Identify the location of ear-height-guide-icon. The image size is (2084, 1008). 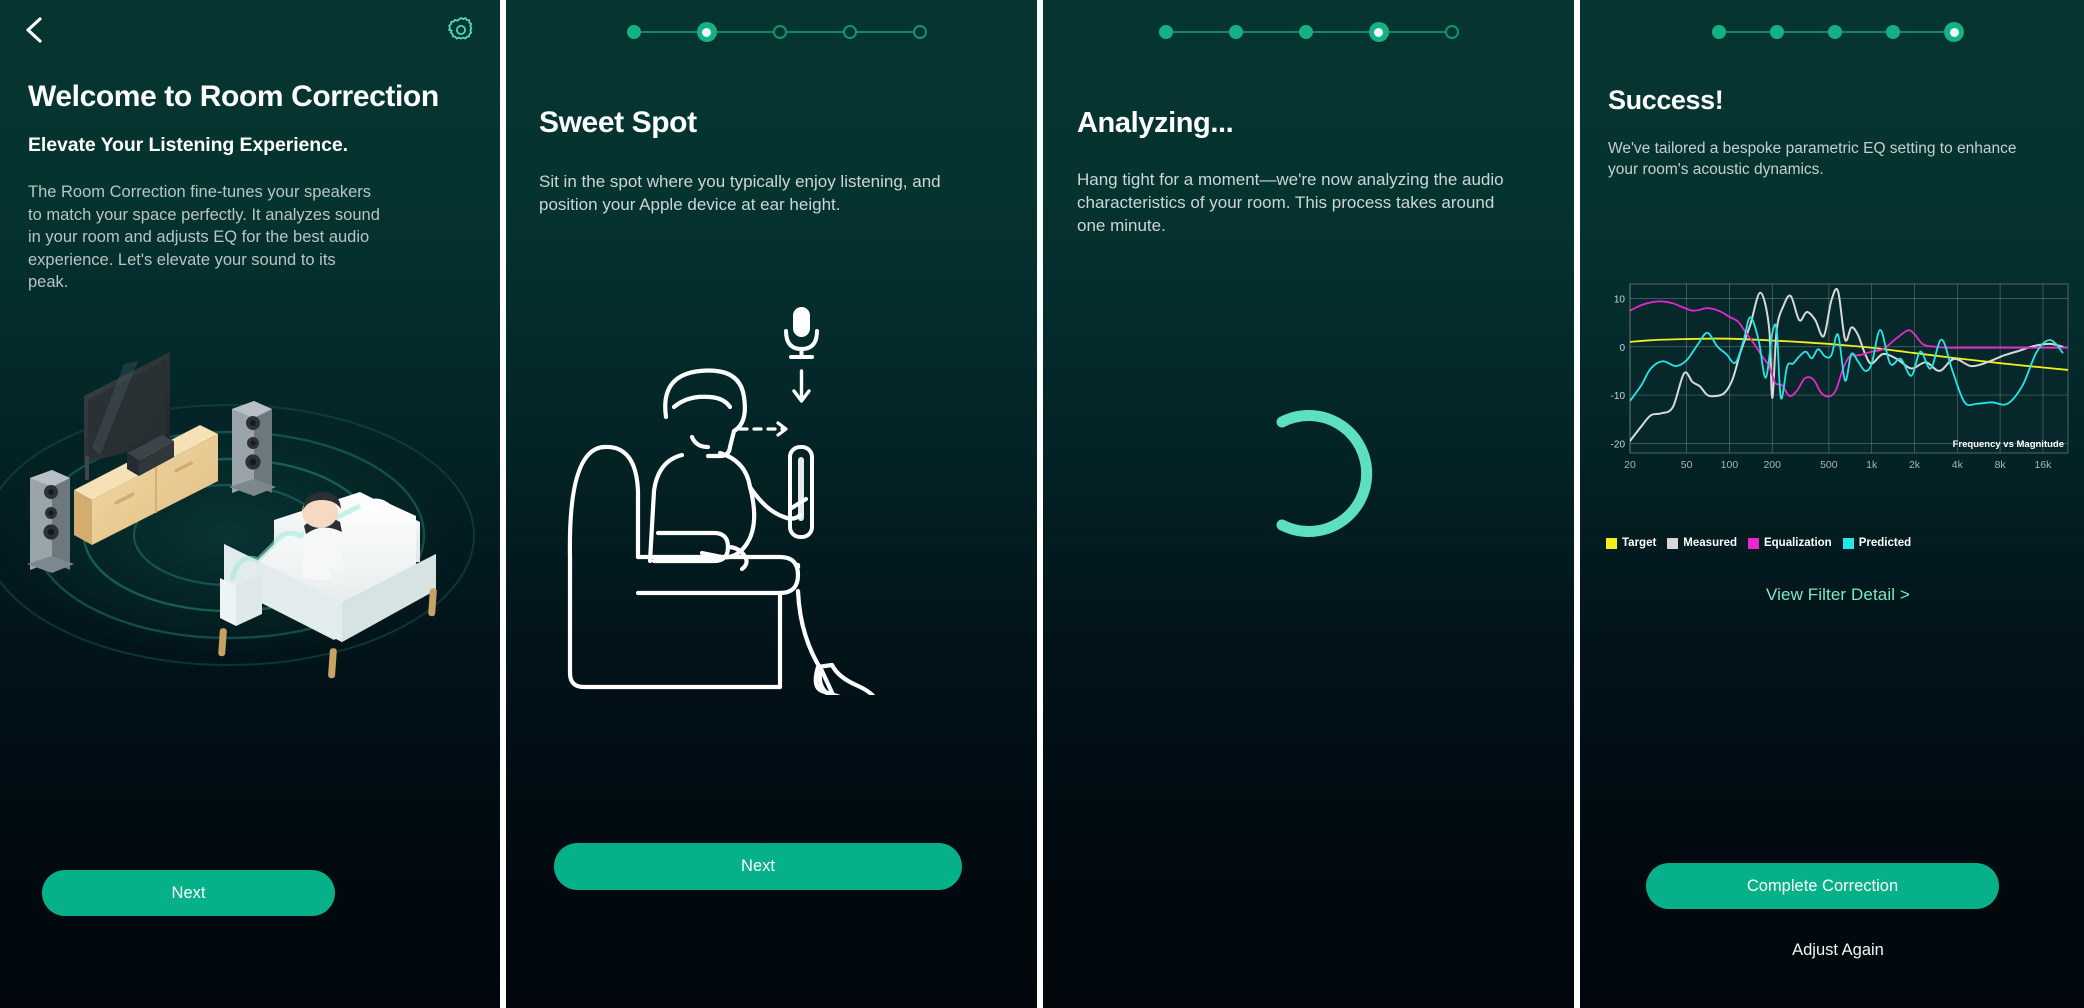
(762, 429).